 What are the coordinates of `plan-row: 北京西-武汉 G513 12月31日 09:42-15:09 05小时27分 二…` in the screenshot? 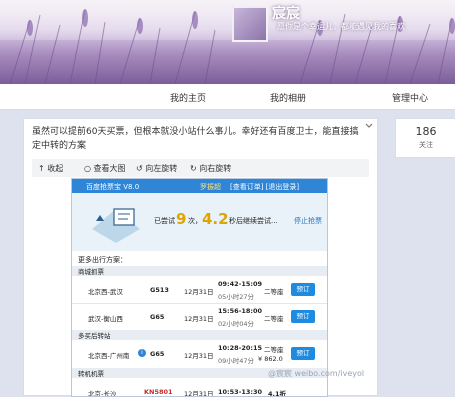 It's located at (199, 290).